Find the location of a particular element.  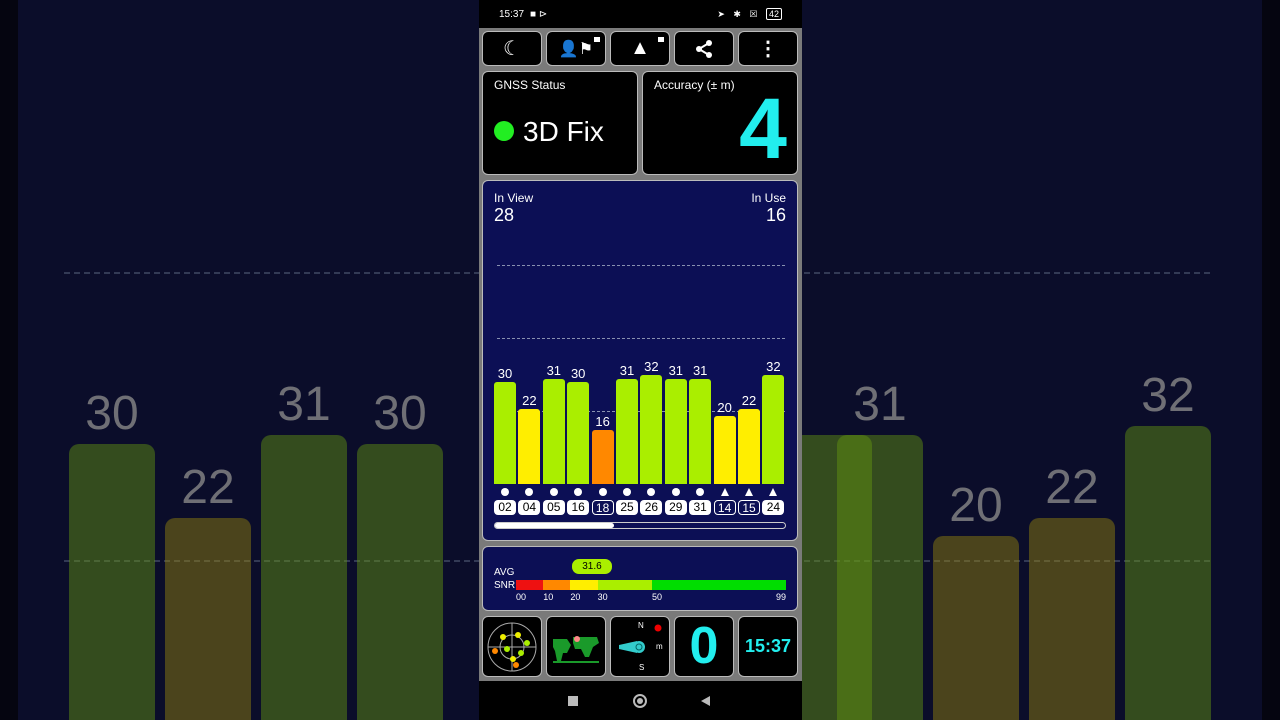

night-mode-button: ☾ is located at coordinates (512, 48).